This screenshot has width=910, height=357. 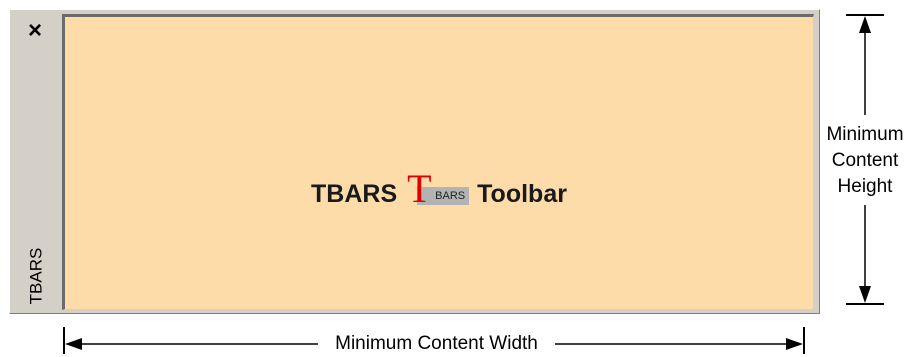 I want to click on height-label-line2: Content, so click(x=865, y=160).